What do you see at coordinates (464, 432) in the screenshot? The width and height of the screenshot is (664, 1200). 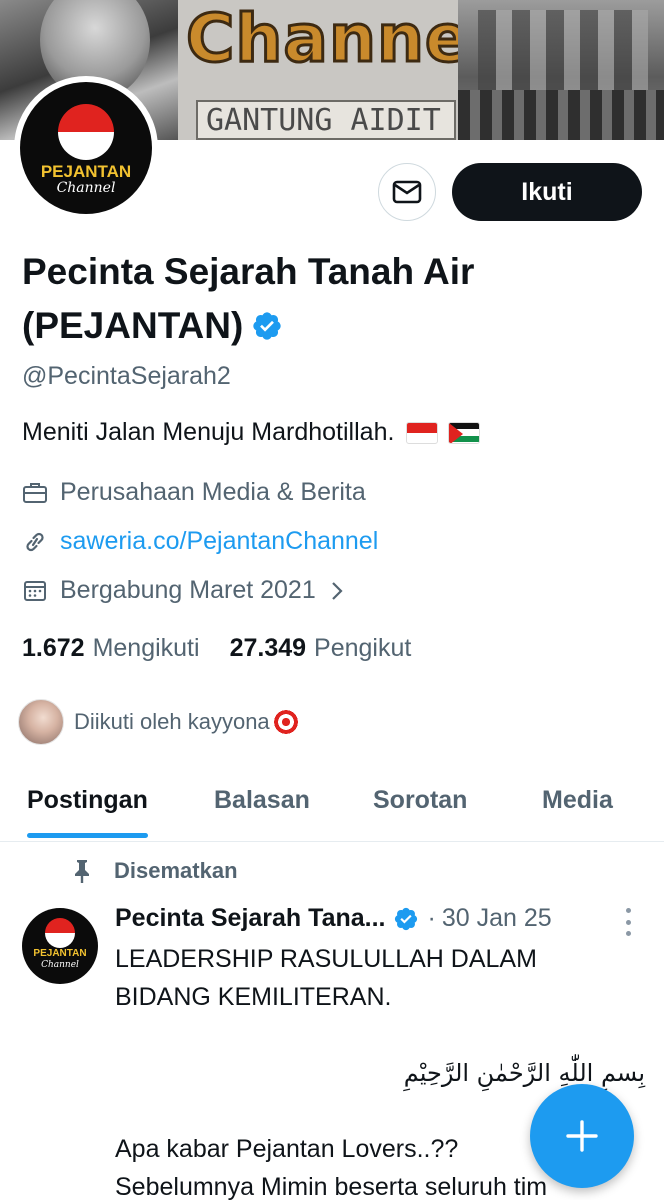 I see `palestine-flag-icon` at bounding box center [464, 432].